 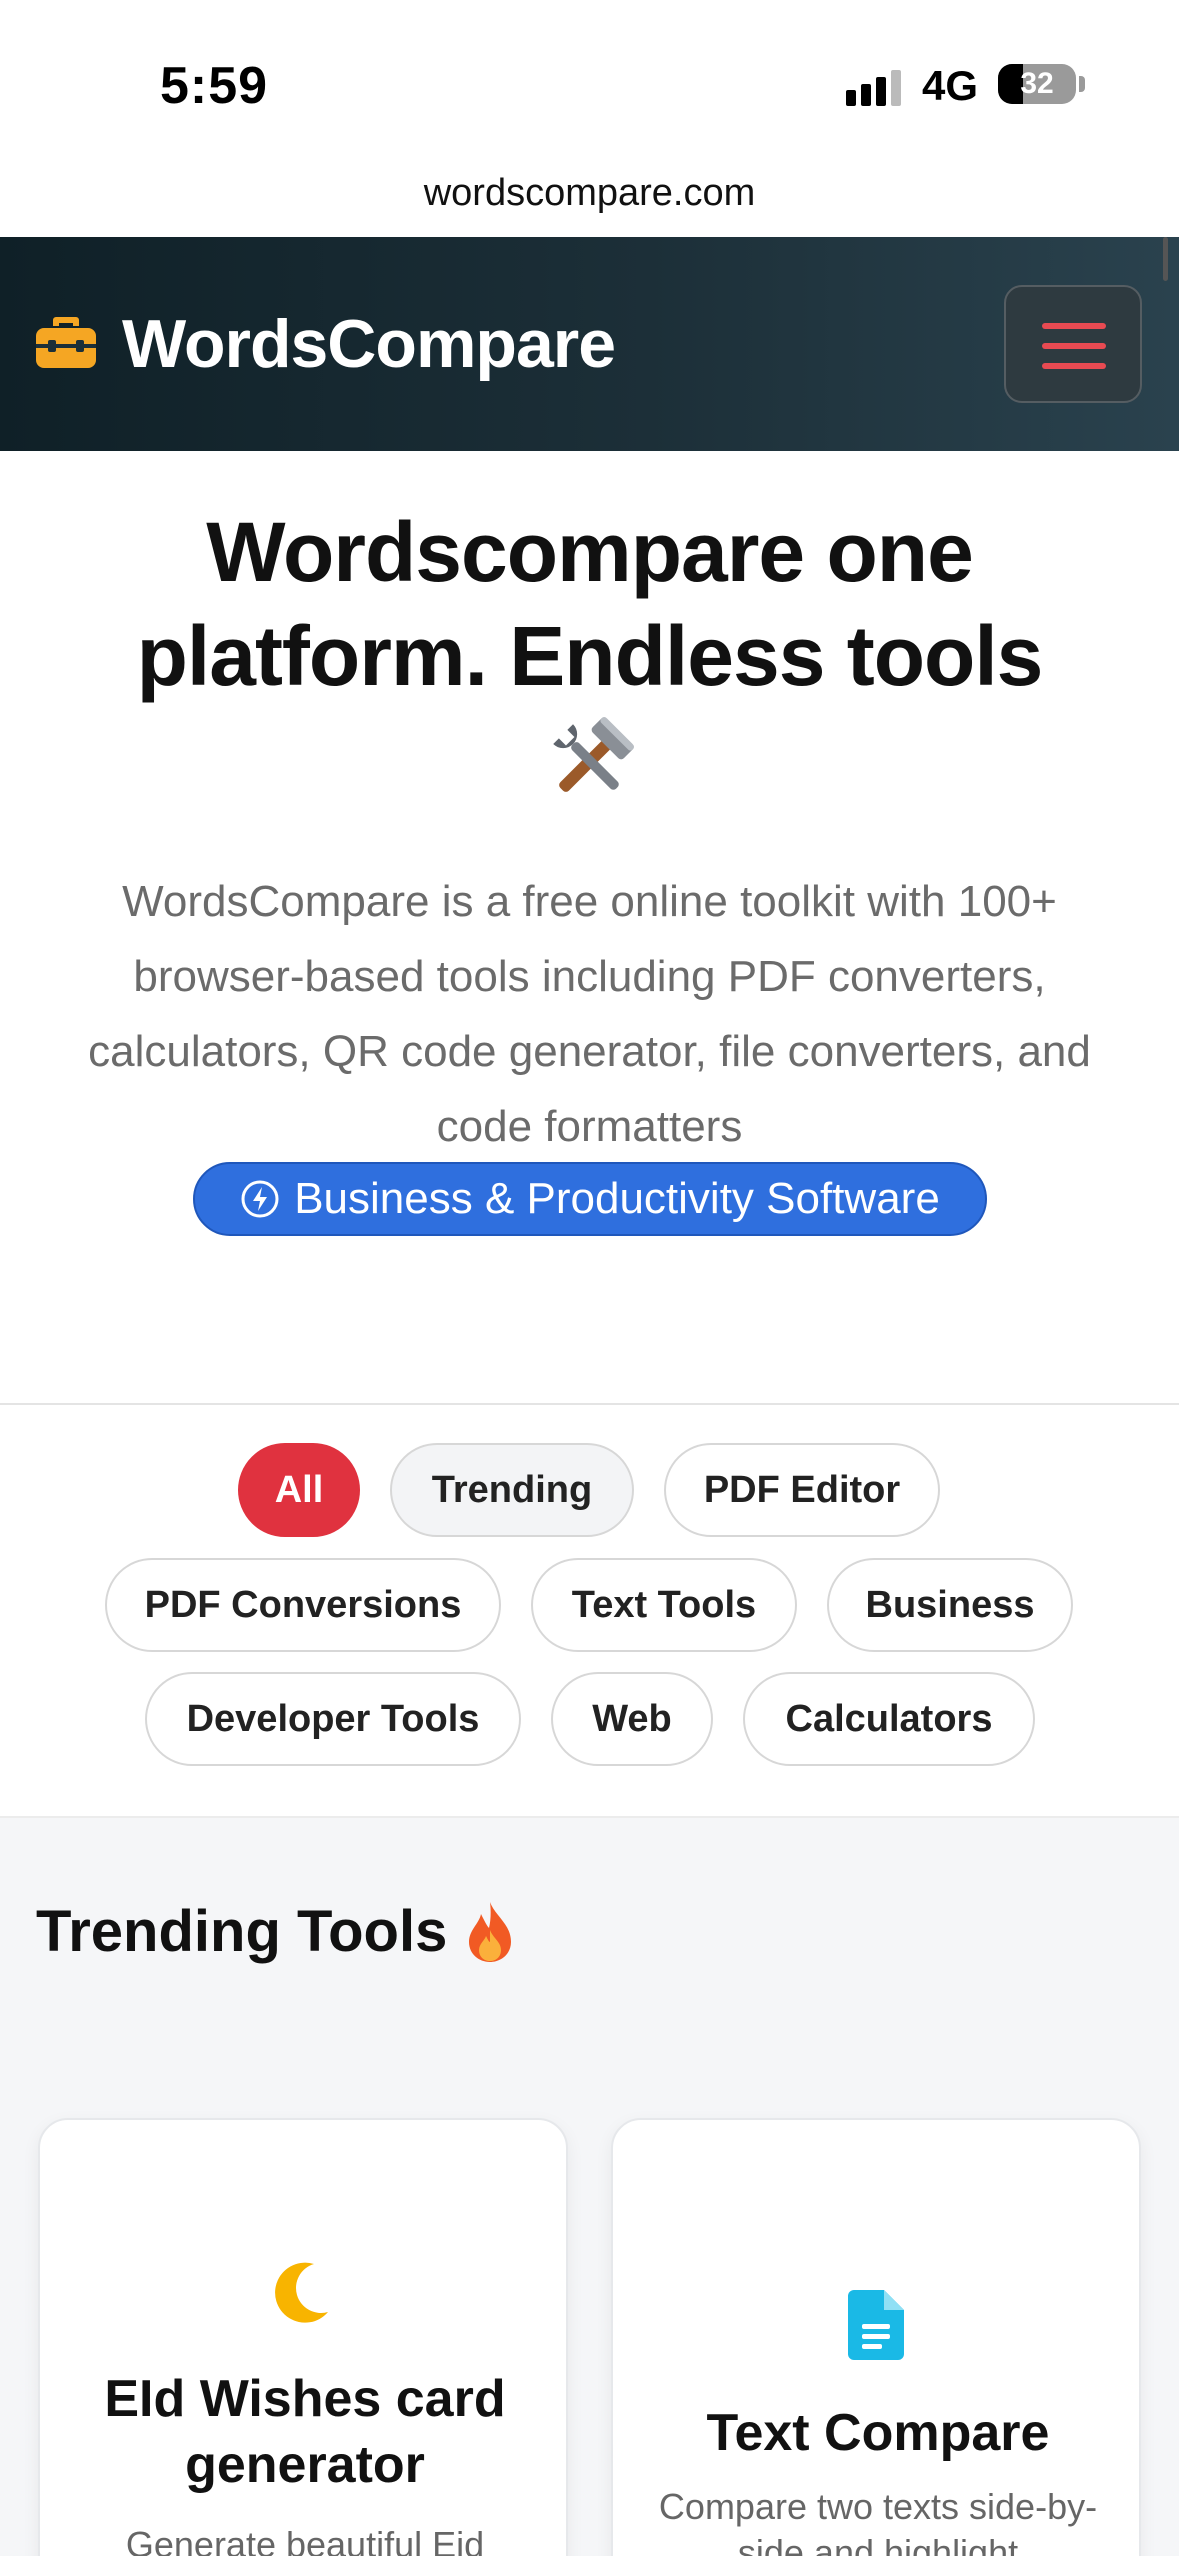 I want to click on filter-chip-all: All, so click(x=299, y=1490).